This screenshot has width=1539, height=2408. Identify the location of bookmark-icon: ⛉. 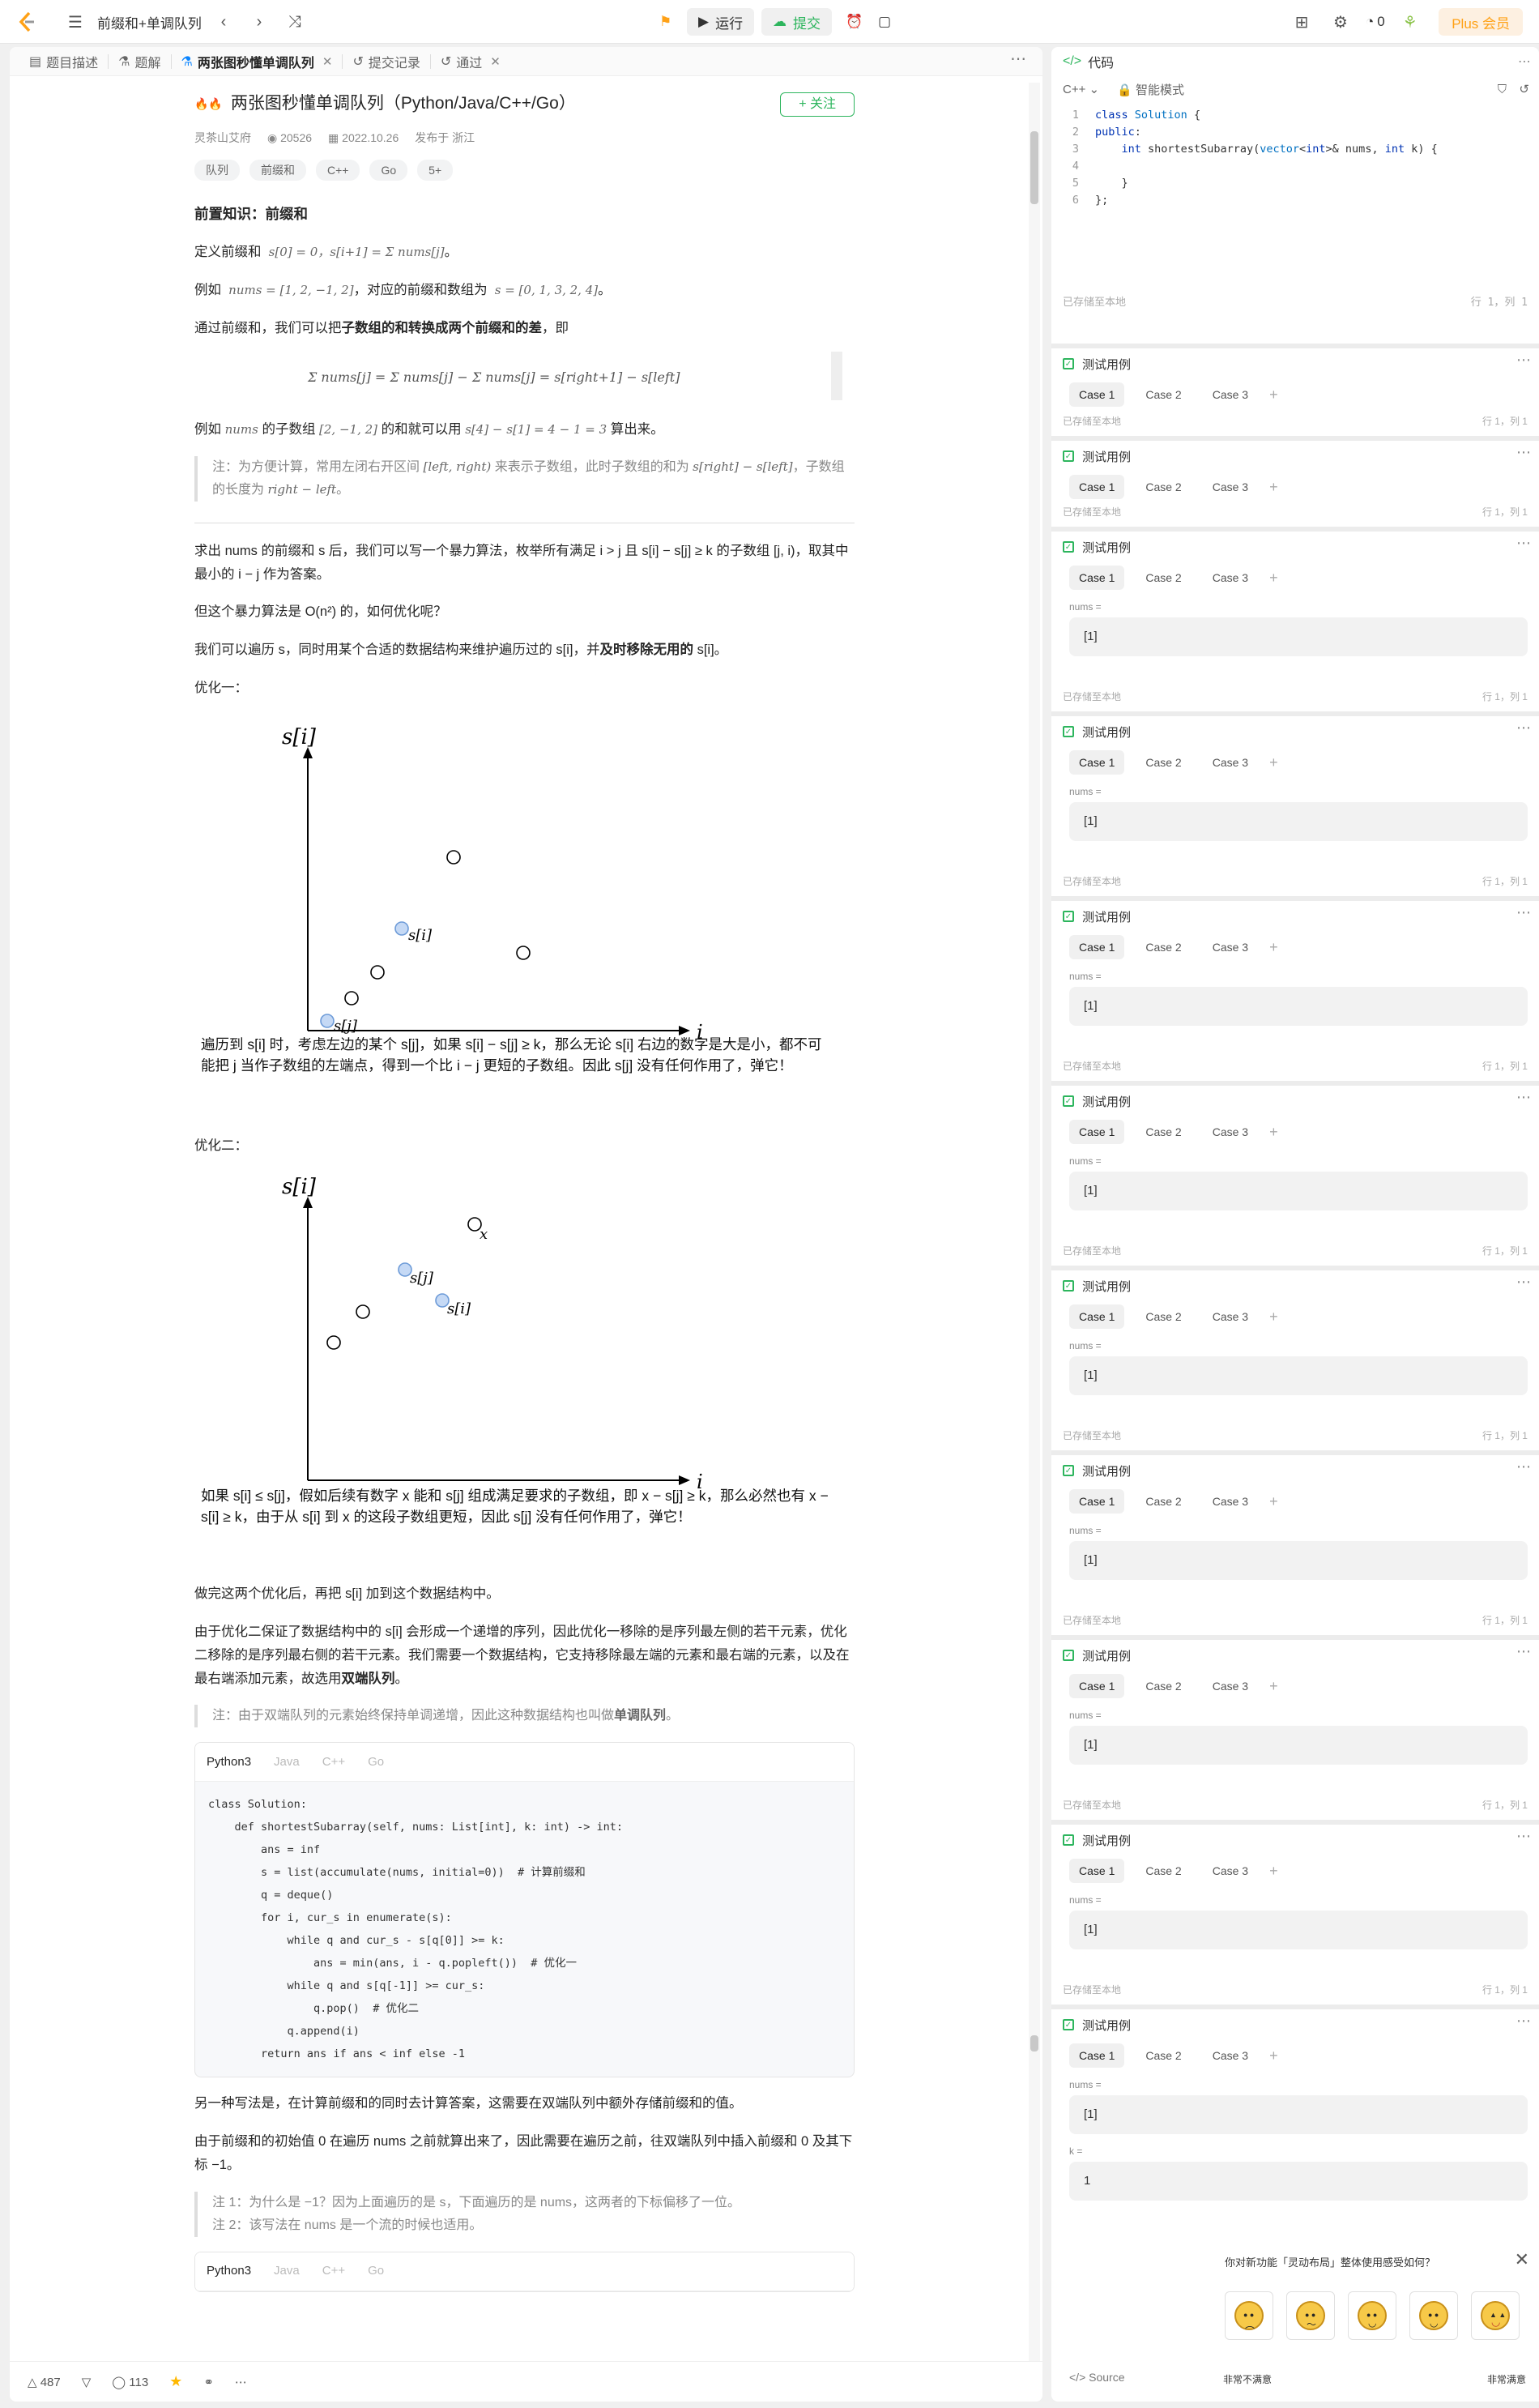
(1502, 90).